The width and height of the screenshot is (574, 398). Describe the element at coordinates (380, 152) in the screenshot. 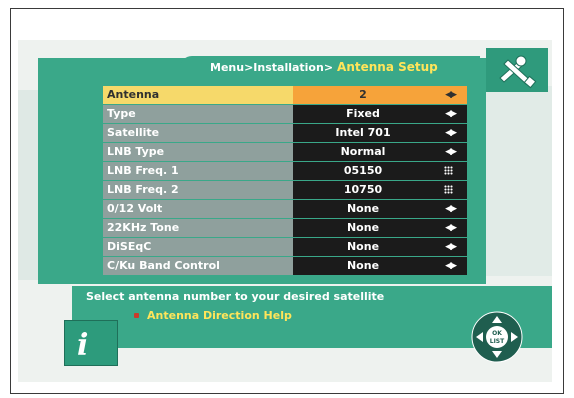

I see `menu-row-value: Normal ◀▶` at that location.